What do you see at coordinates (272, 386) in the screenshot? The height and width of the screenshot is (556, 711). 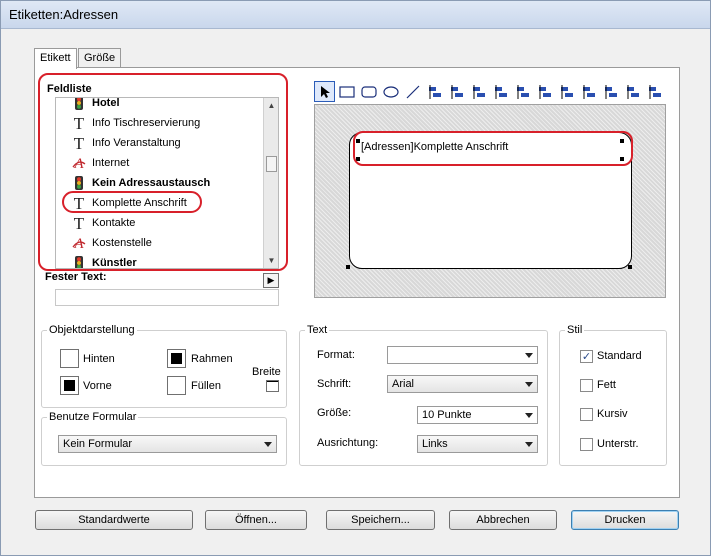 I see `breite-line-icon` at bounding box center [272, 386].